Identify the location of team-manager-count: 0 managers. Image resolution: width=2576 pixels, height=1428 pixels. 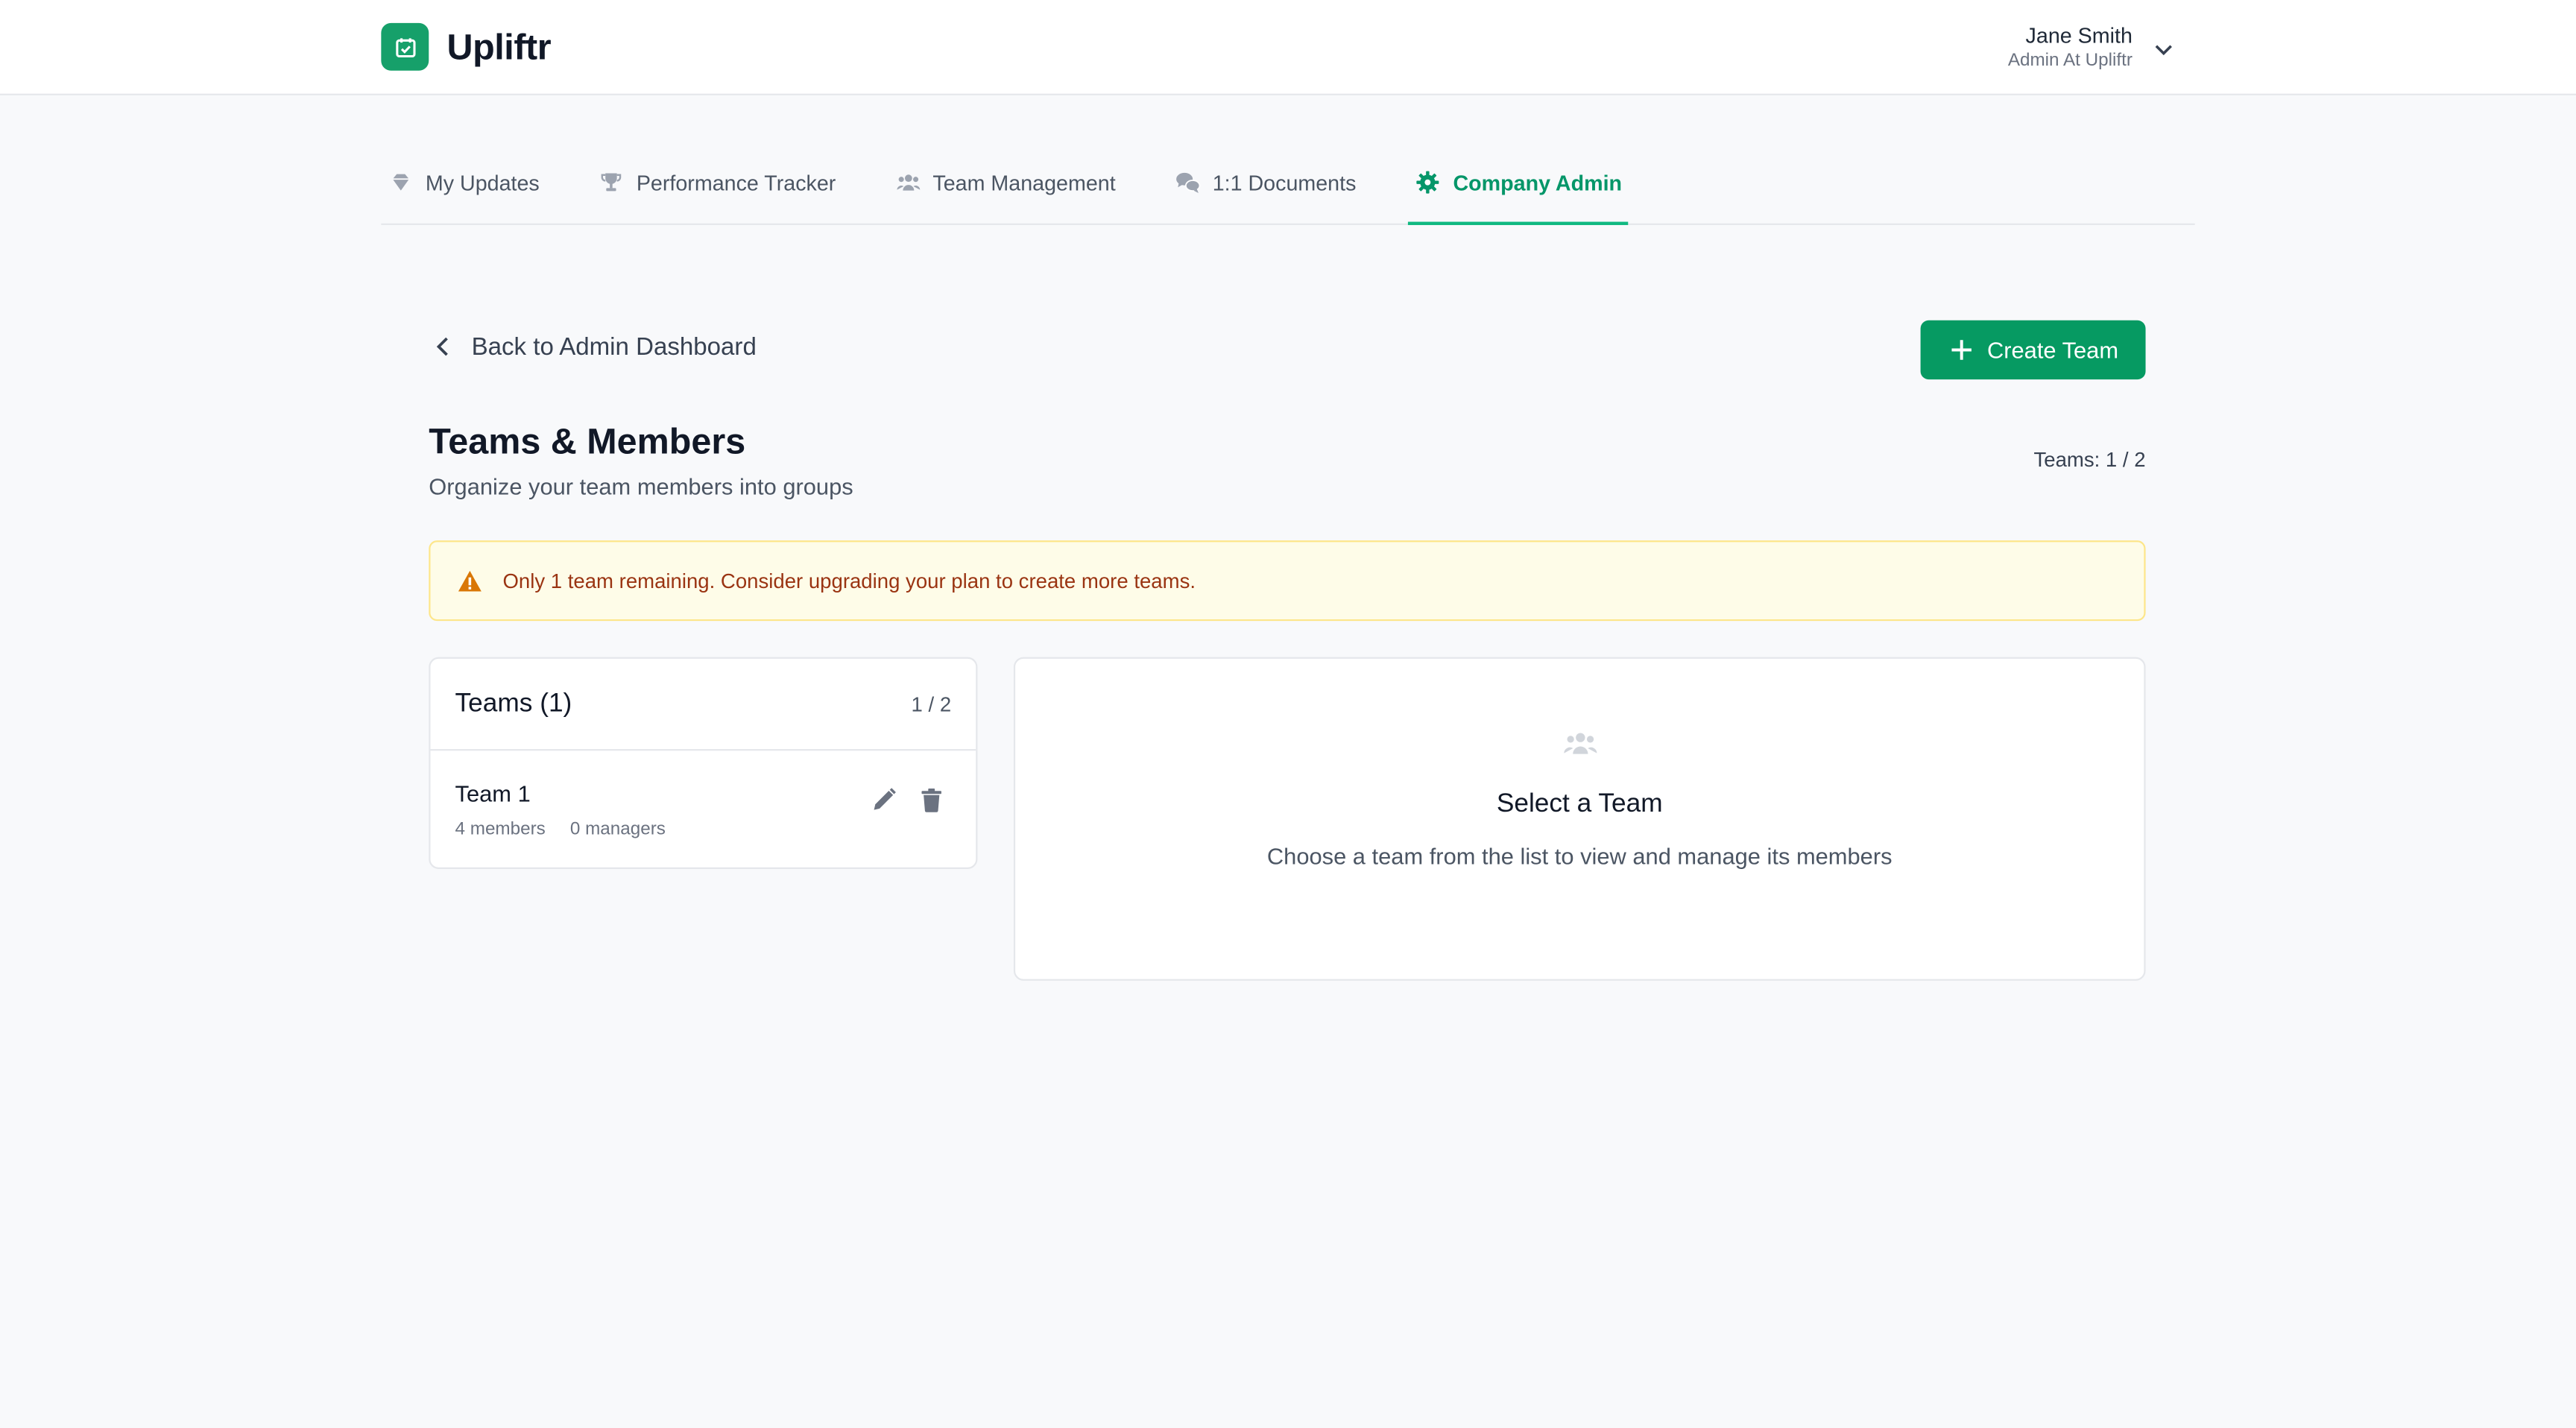
(617, 830).